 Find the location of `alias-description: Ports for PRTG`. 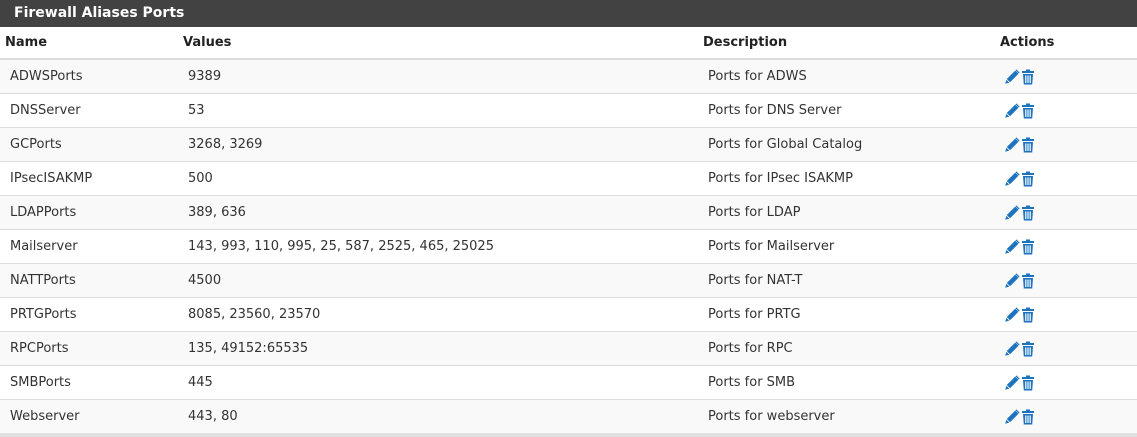

alias-description: Ports for PRTG is located at coordinates (851, 314).